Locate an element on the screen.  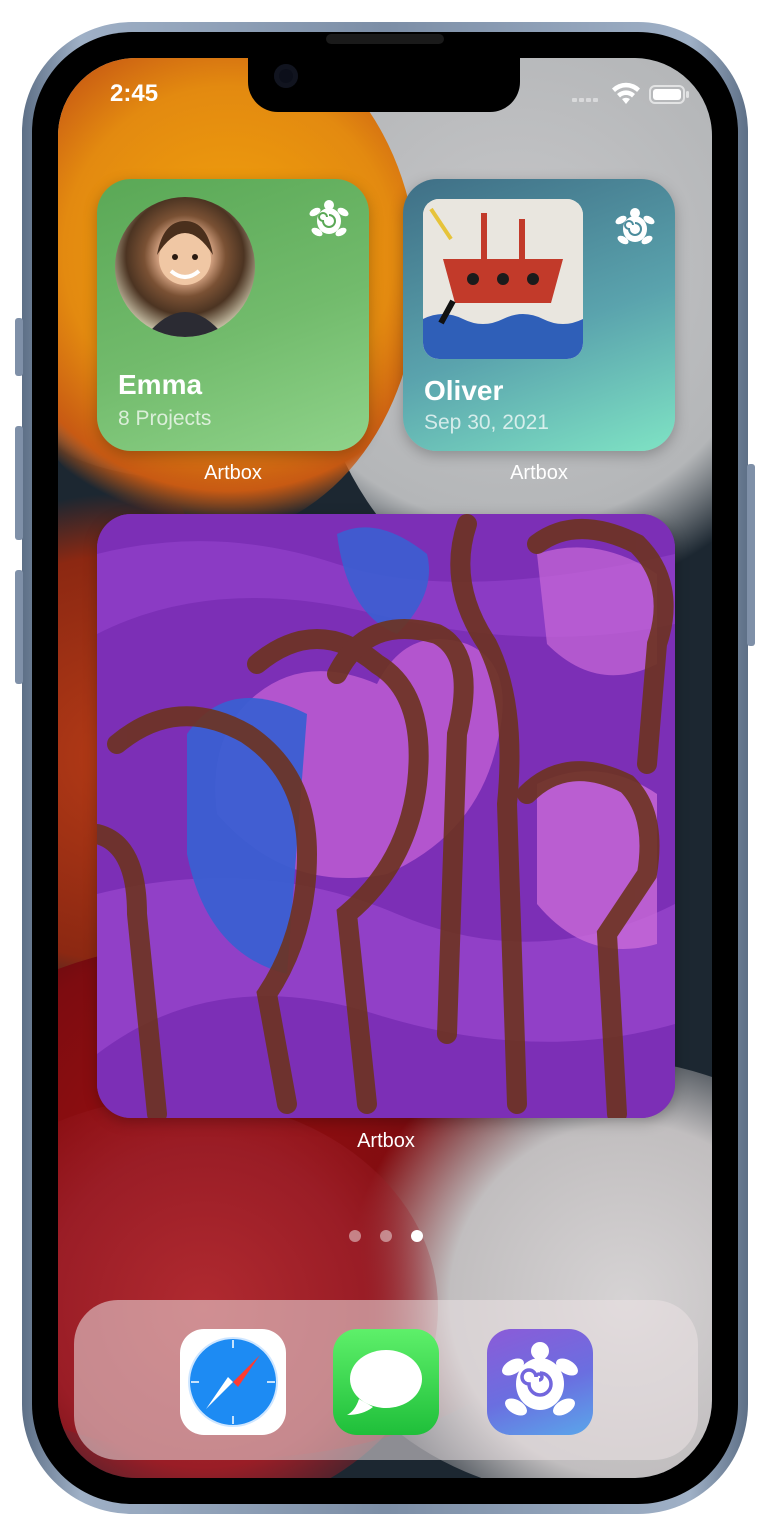
volume-up-button is located at coordinates (19, 483).